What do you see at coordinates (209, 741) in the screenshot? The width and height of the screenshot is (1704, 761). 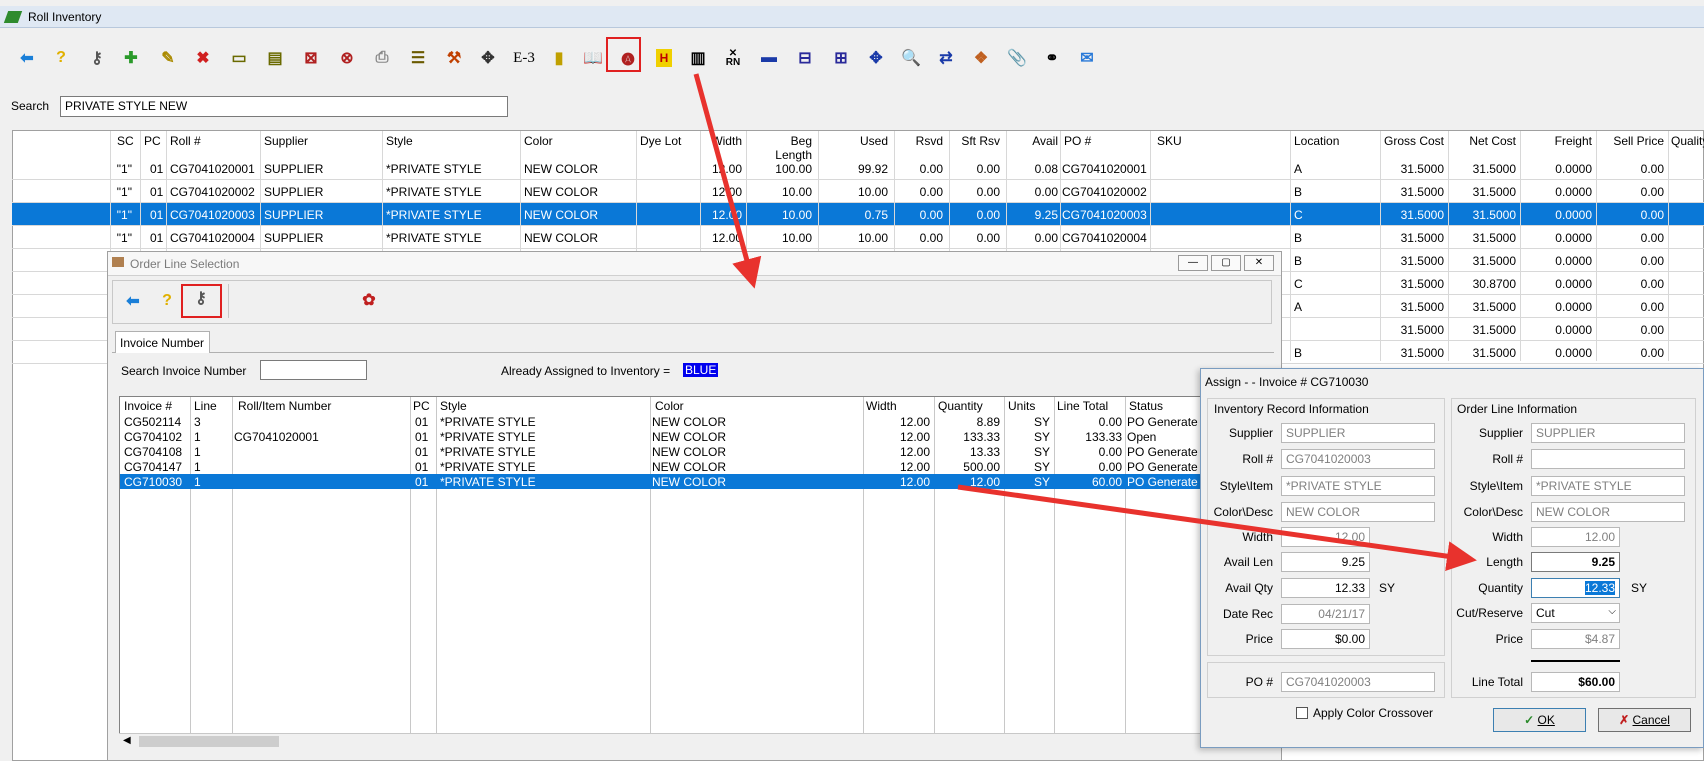 I see `scroll-thumb` at bounding box center [209, 741].